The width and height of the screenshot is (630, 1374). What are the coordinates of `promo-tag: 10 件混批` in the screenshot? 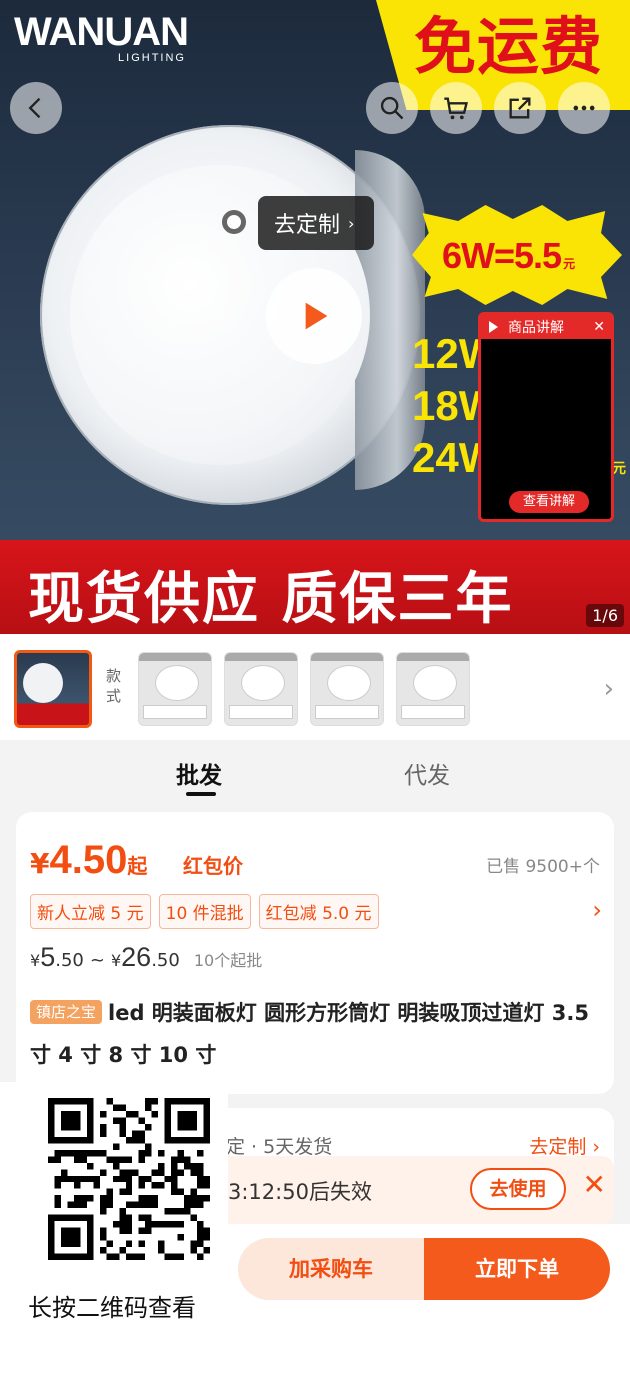 It's located at (204, 911).